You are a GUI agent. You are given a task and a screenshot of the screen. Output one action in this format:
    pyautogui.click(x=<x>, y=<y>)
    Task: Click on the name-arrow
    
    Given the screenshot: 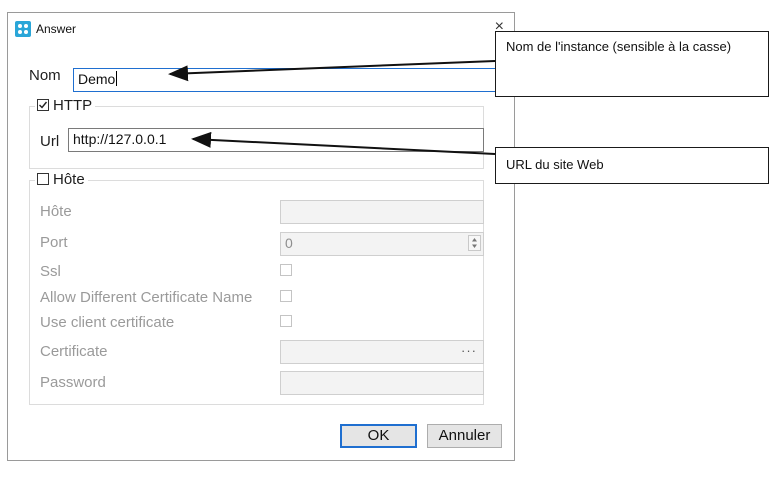 What is the action you would take?
    pyautogui.click(x=332, y=71)
    